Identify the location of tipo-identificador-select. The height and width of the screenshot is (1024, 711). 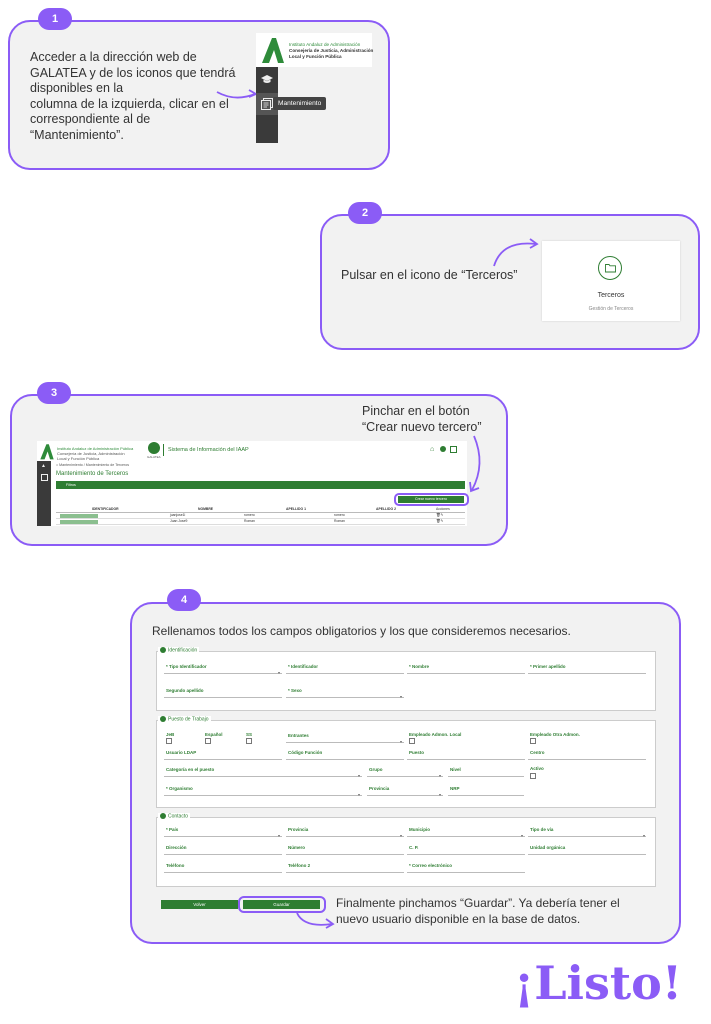
(223, 673).